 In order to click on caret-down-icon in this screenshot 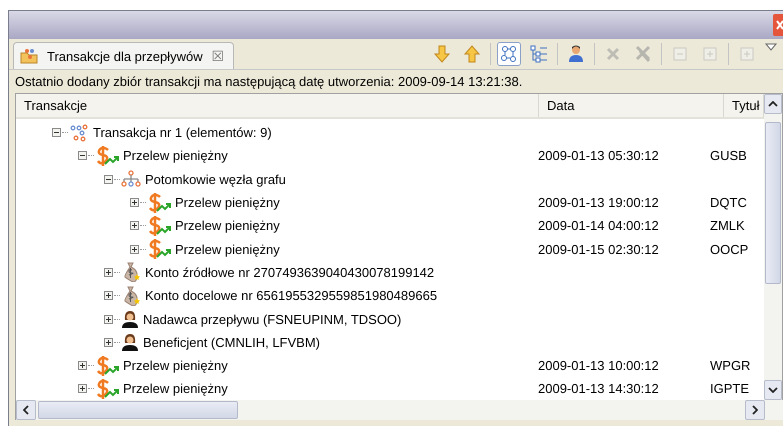, I will do `click(773, 390)`.